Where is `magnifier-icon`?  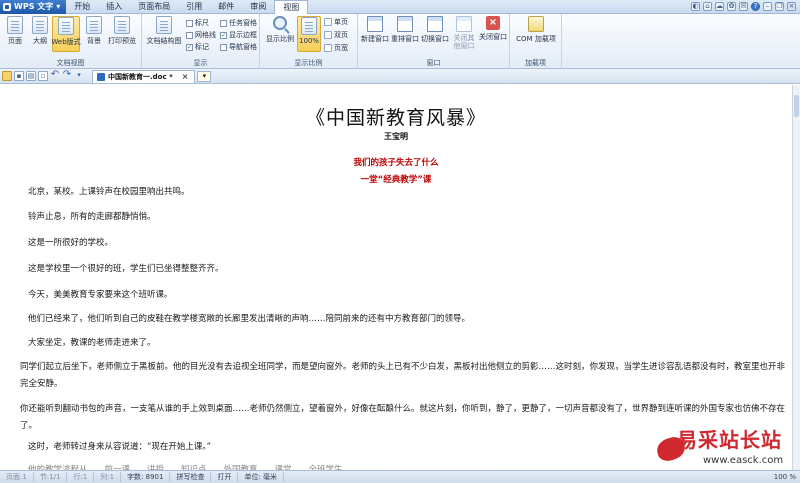
magnifier-icon is located at coordinates (280, 23).